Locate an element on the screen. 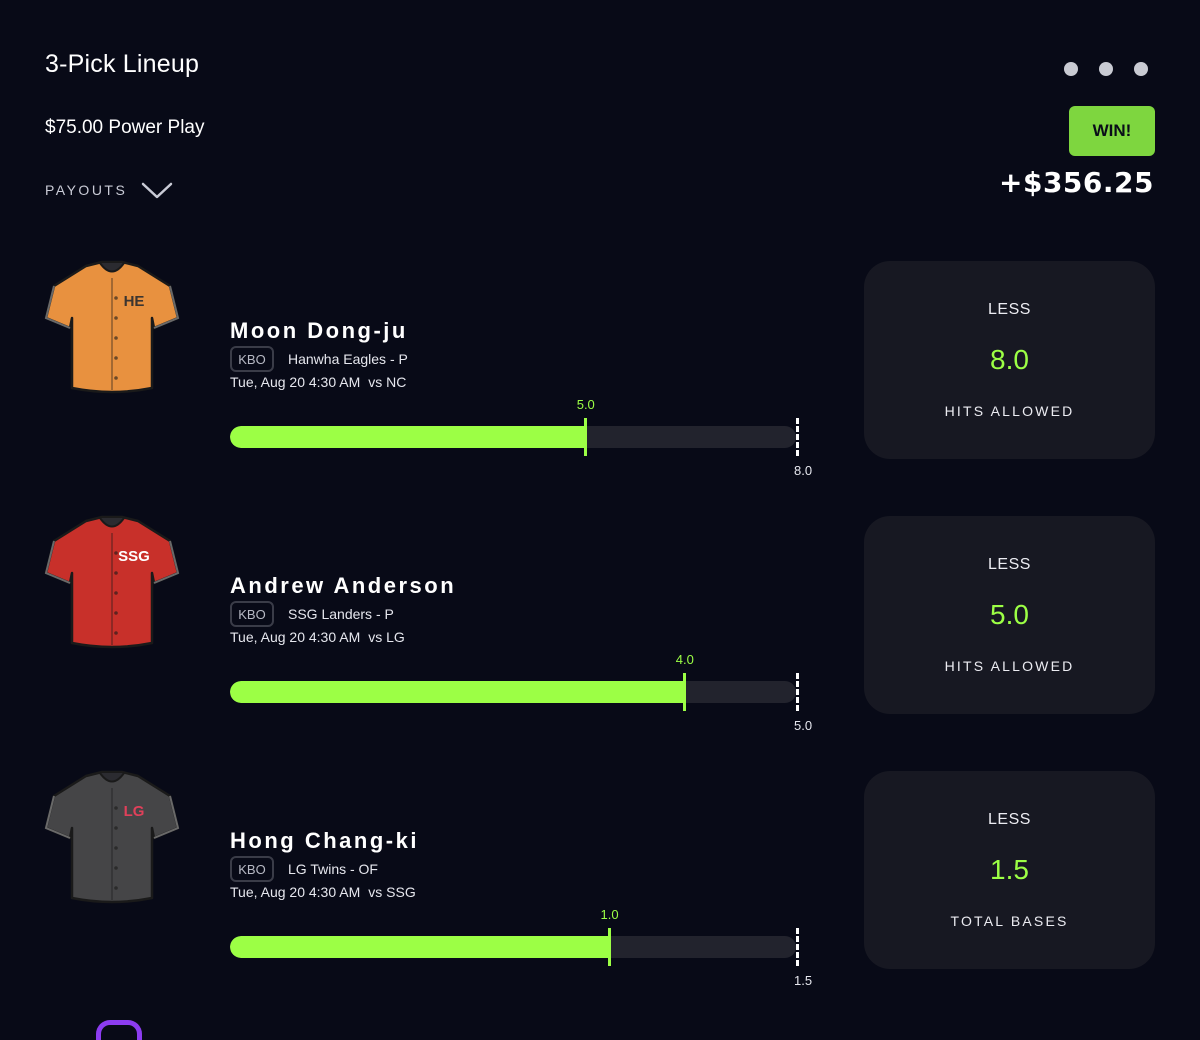  projection-line: 1.5 is located at coordinates (1009, 869).